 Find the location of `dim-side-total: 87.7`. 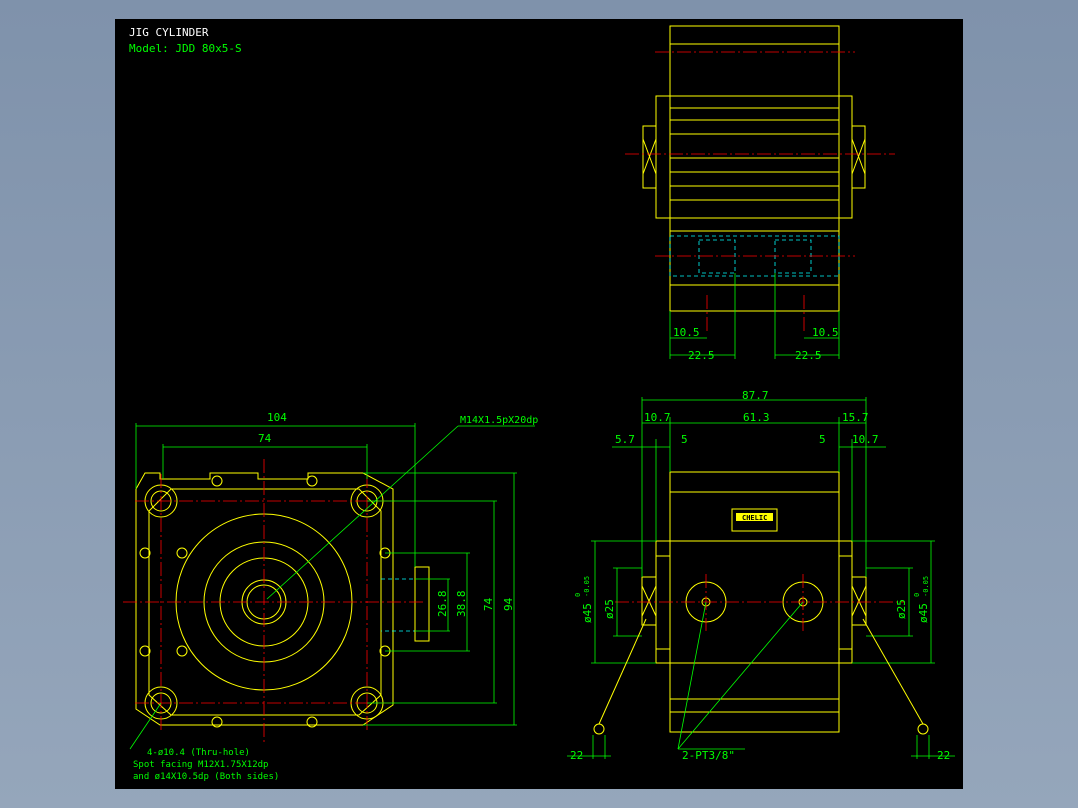

dim-side-total: 87.7 is located at coordinates (755, 395).